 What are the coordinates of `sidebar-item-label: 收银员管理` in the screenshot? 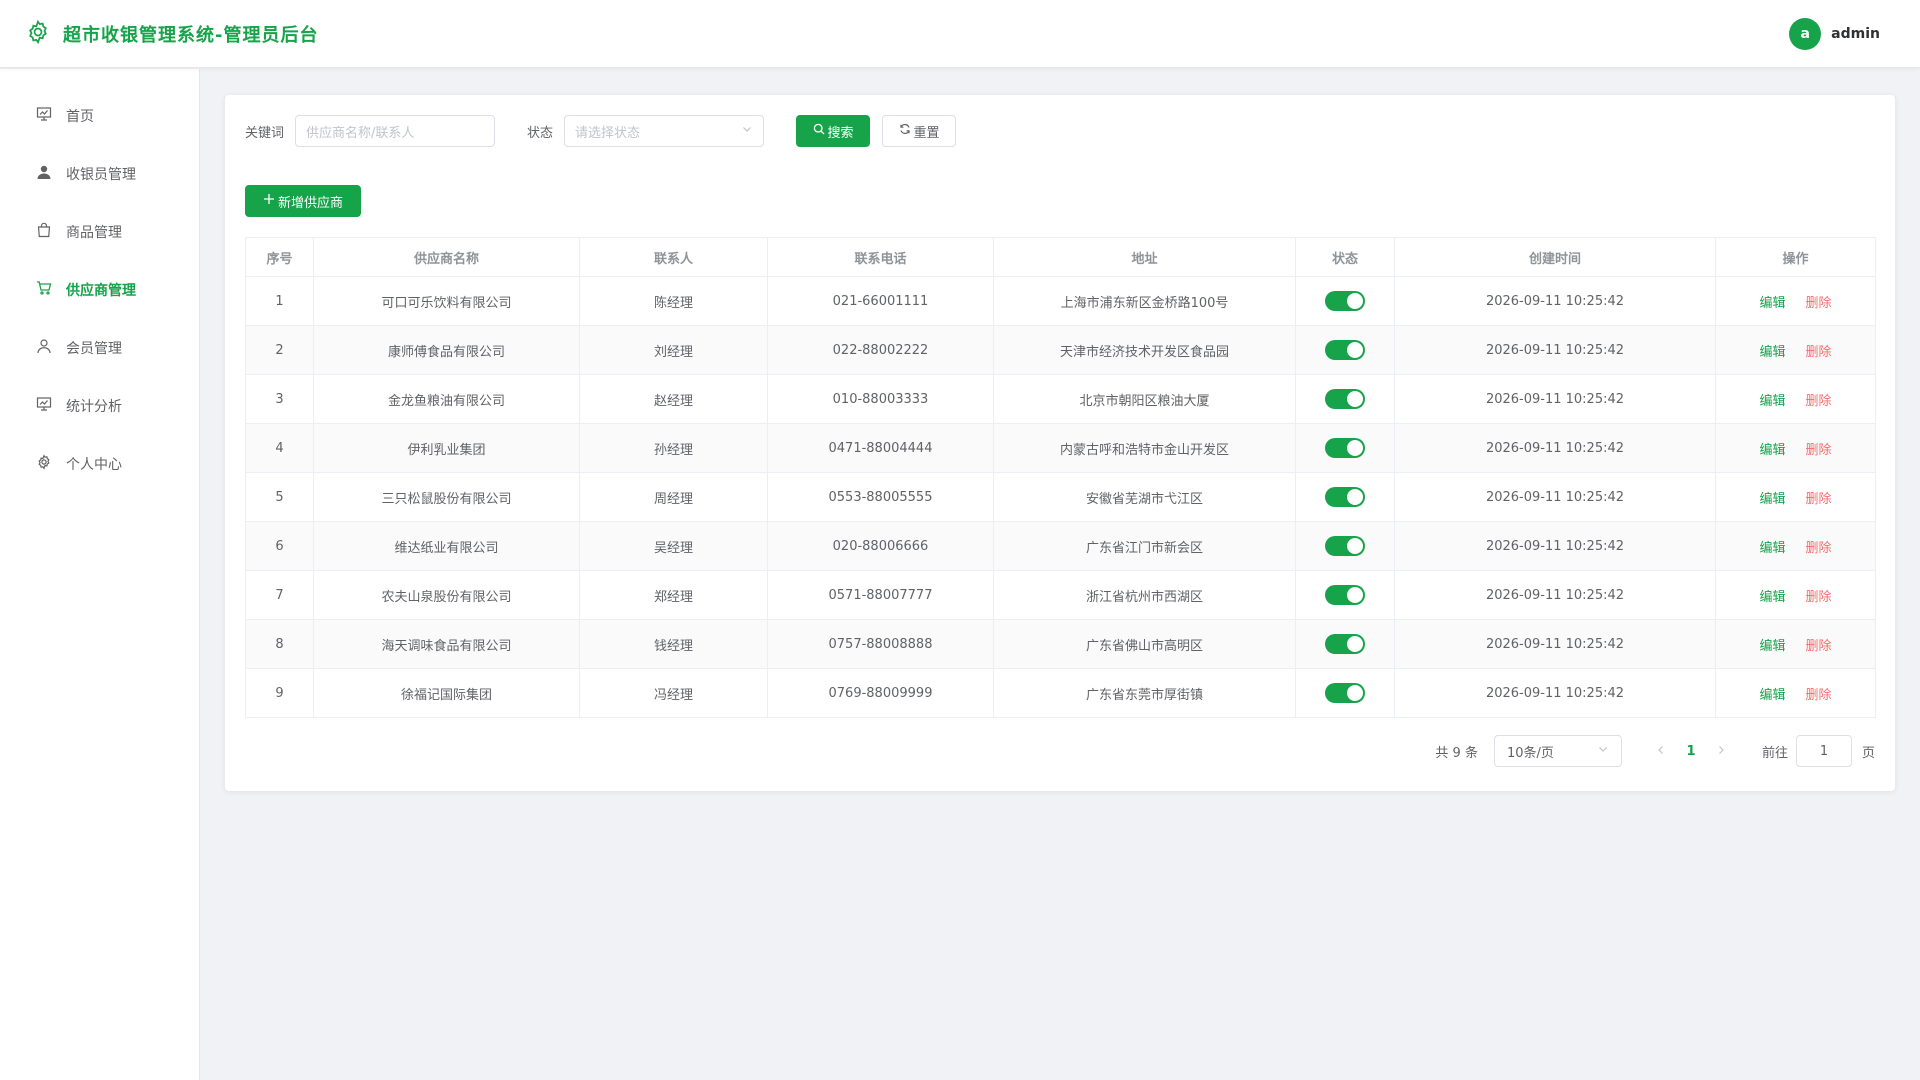 It's located at (101, 175).